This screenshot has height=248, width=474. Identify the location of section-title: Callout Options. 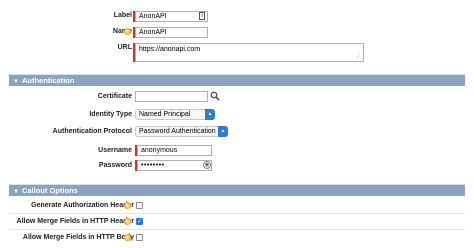
(49, 190).